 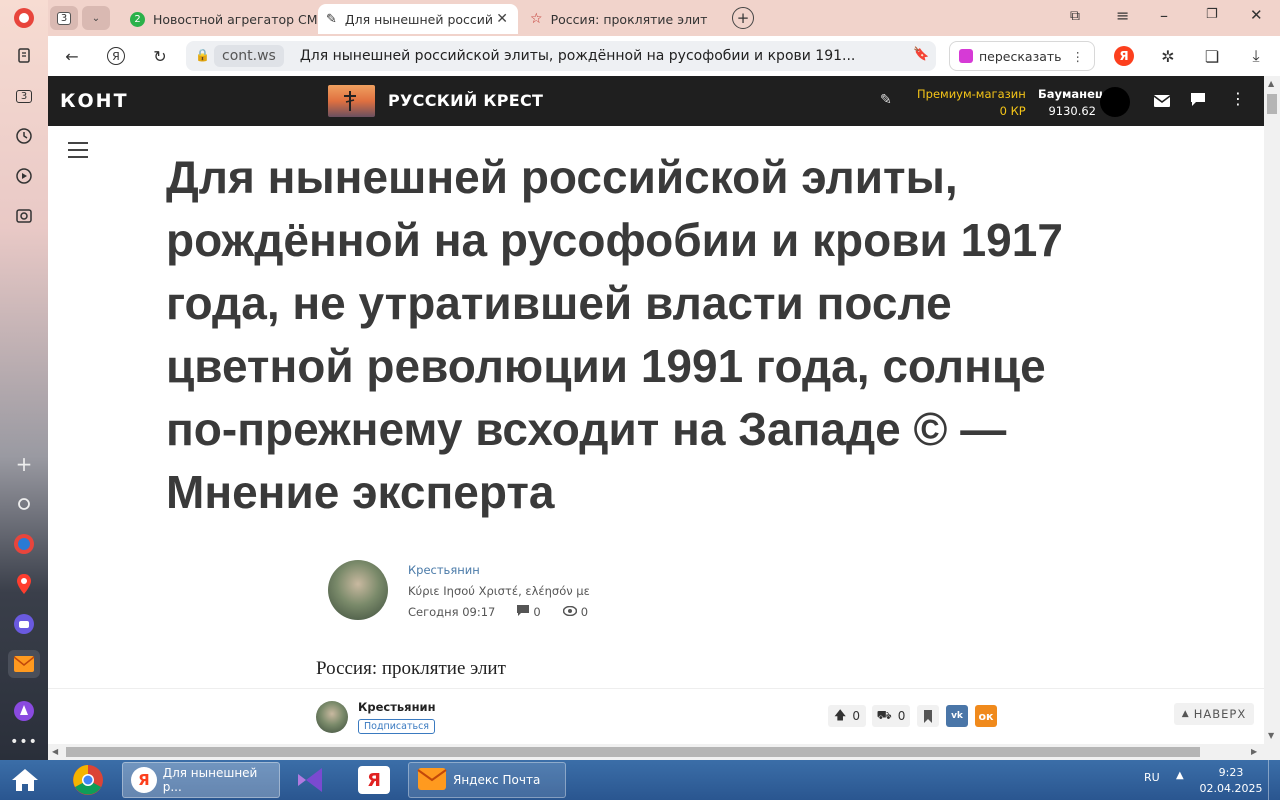 What do you see at coordinates (502, 19) in the screenshot?
I see `close-tab-icon: ✕` at bounding box center [502, 19].